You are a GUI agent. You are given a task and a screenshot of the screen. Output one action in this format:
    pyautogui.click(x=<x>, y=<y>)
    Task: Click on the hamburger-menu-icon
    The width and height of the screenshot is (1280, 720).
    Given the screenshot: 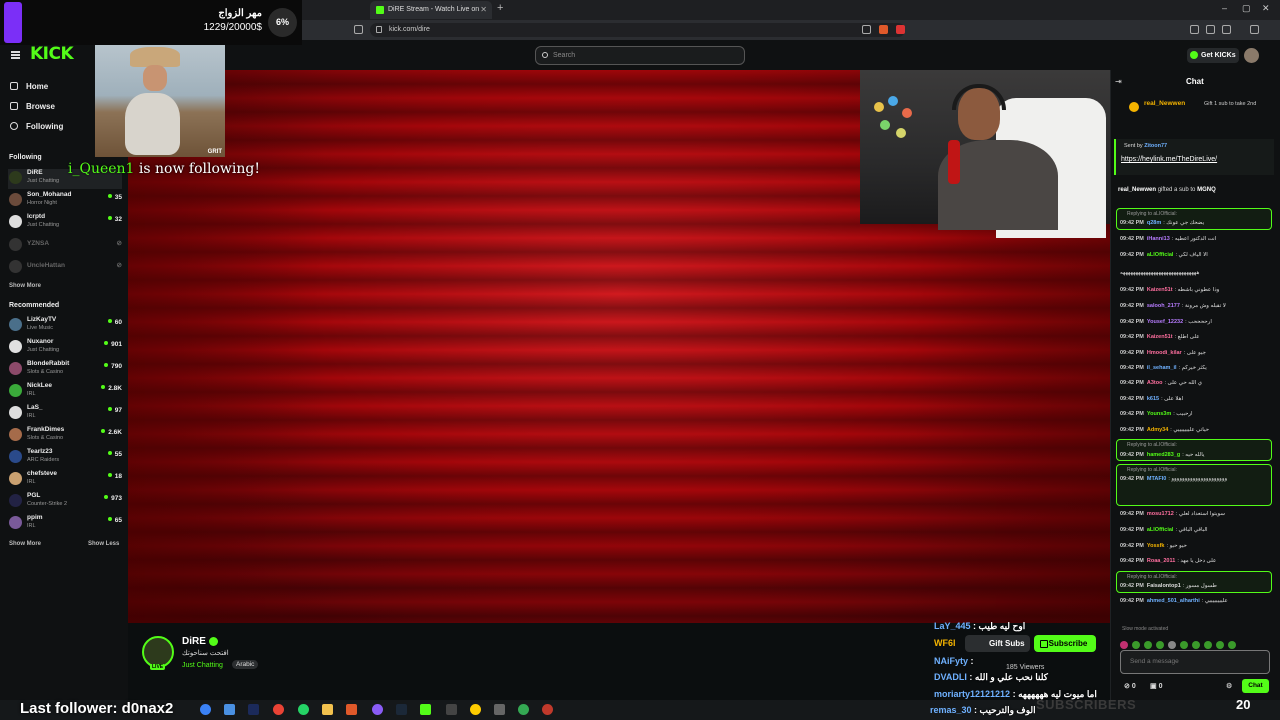 What is the action you would take?
    pyautogui.click(x=15, y=55)
    